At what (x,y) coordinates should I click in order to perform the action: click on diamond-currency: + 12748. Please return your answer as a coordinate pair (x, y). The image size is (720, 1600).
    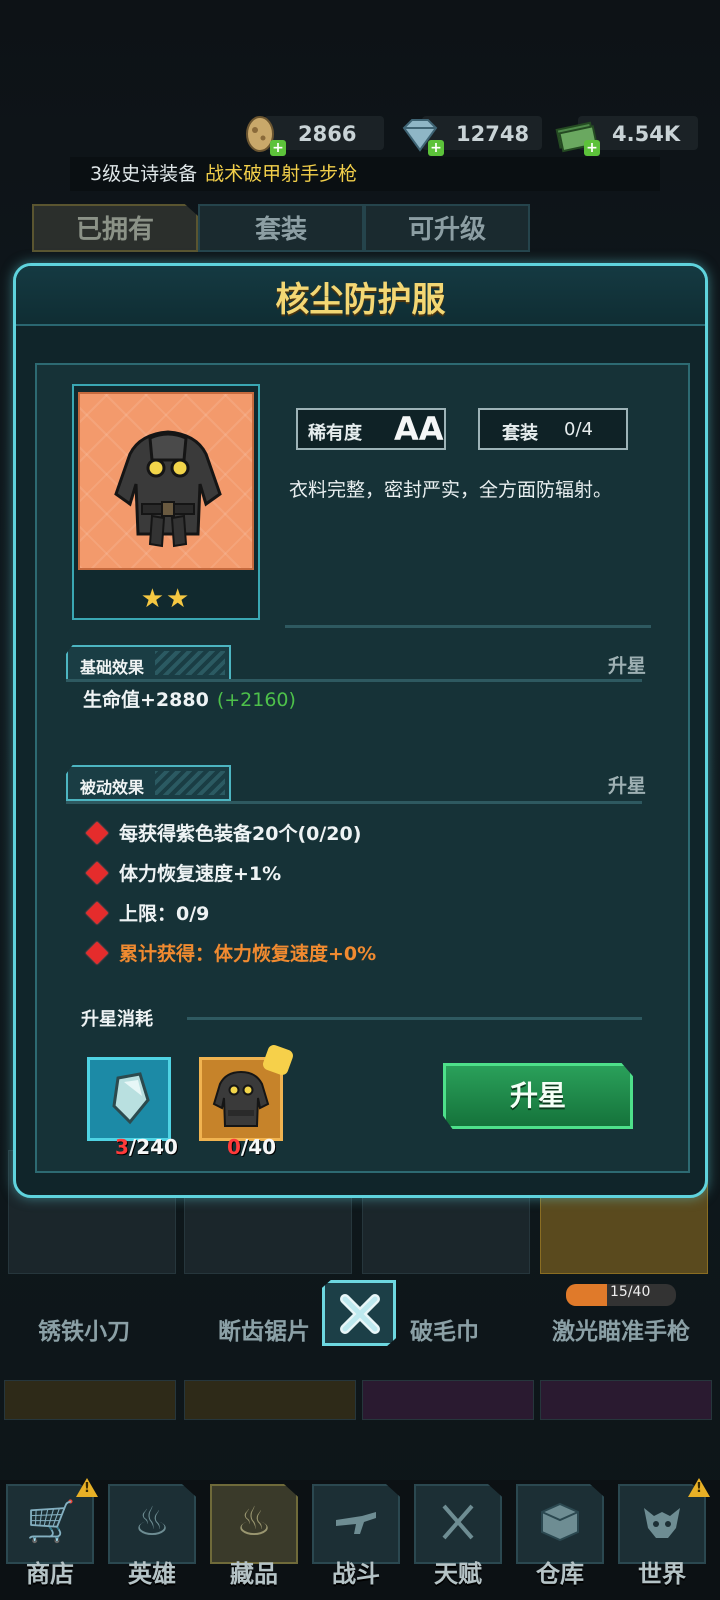
    Looking at the image, I should click on (470, 134).